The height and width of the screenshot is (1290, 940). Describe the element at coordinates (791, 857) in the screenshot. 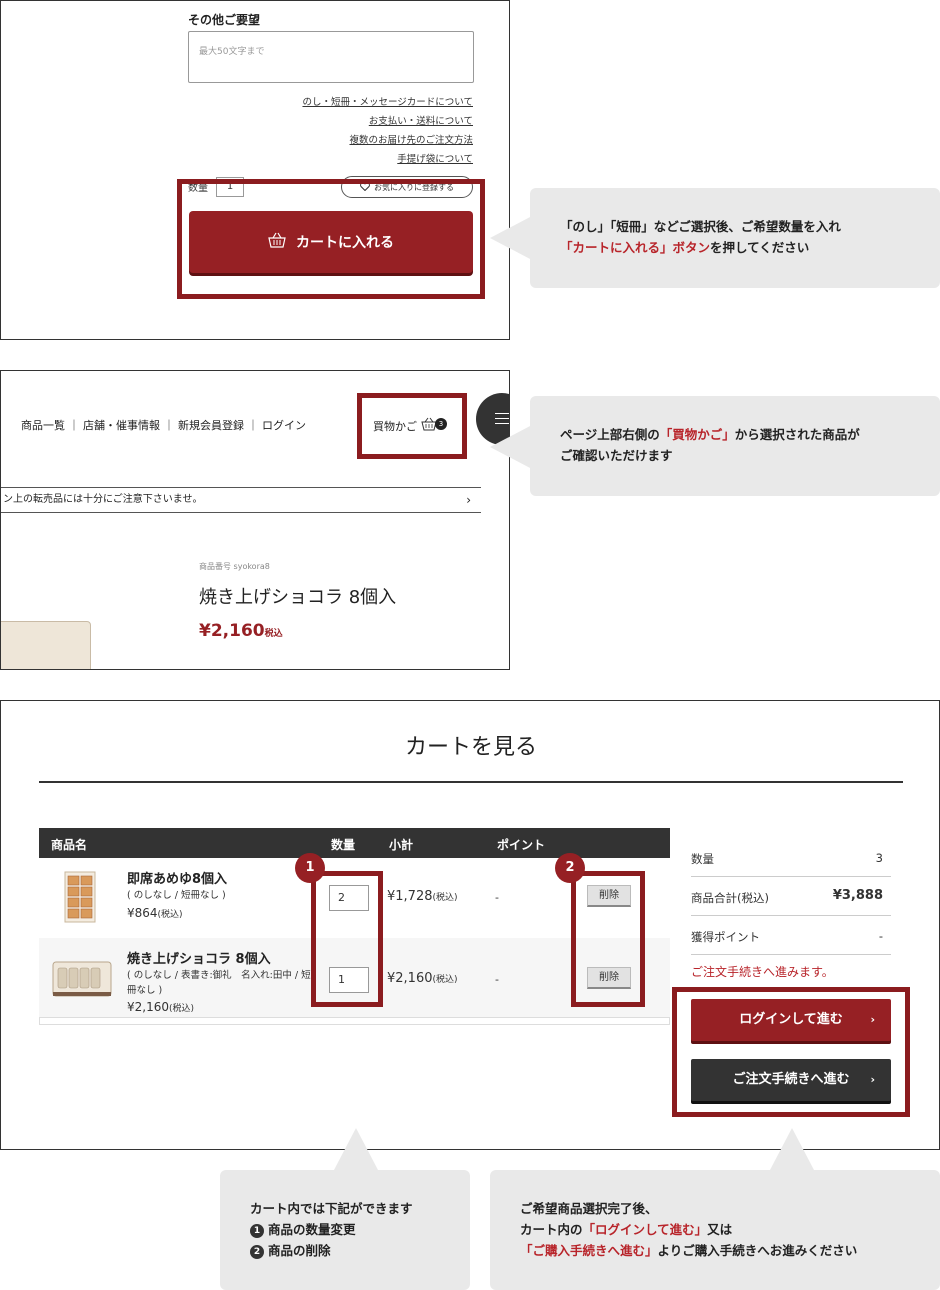

I see `summary-qty-row: 数量 3` at that location.